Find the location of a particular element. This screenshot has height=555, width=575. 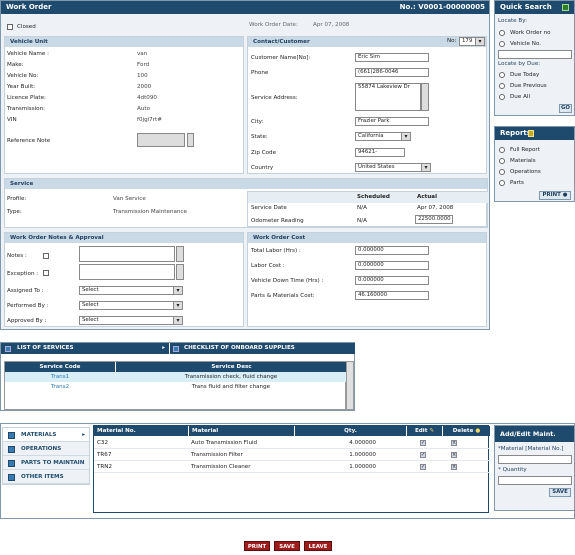

exception-input is located at coordinates (127, 272).